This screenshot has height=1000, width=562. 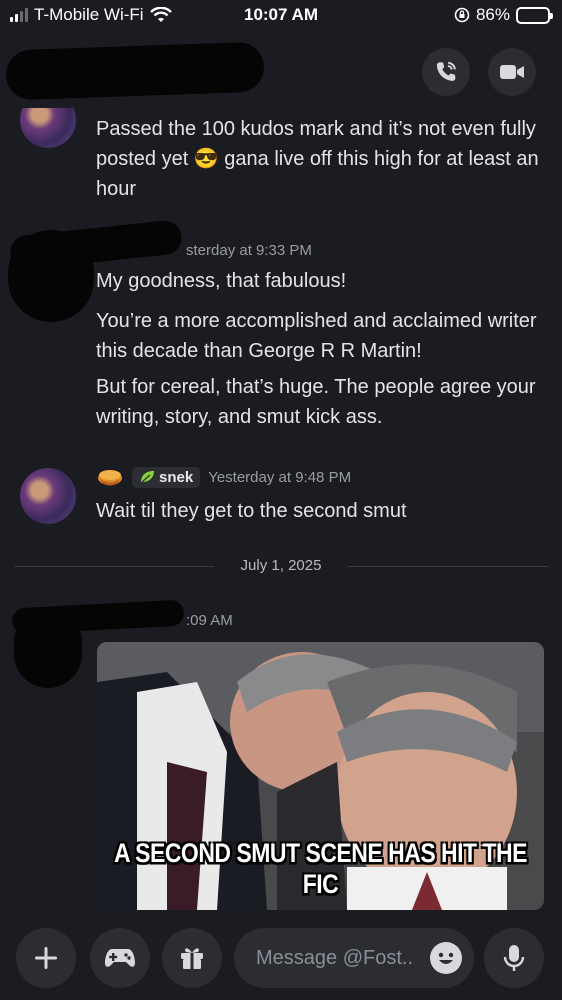 I want to click on status-right: 86%, so click(x=503, y=15).